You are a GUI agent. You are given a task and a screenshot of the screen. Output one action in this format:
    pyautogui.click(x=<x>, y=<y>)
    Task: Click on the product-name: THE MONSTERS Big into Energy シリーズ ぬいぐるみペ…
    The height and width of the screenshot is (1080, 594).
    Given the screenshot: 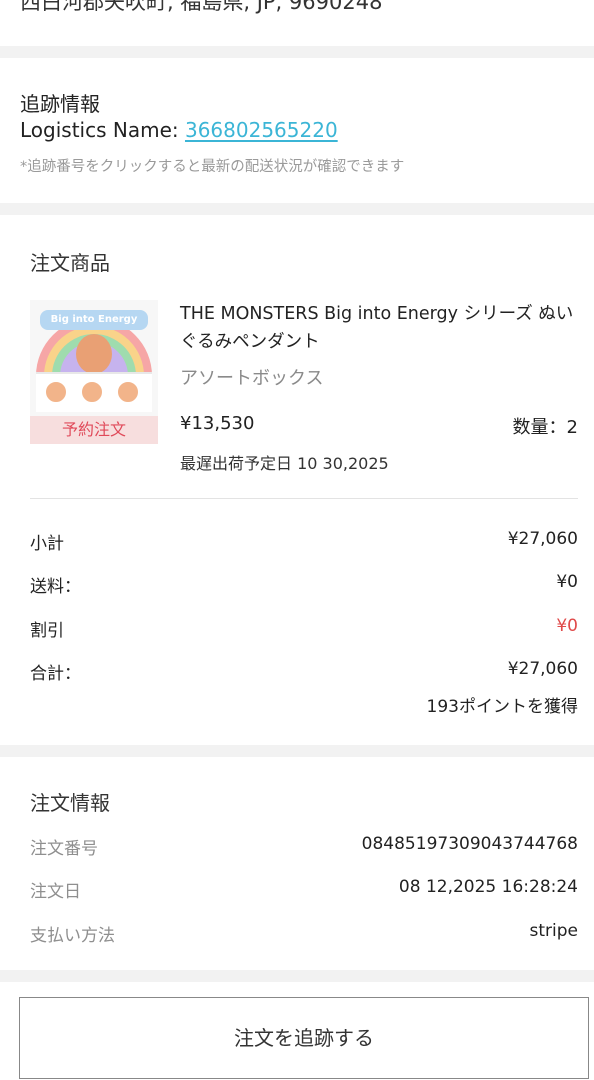 What is the action you would take?
    pyautogui.click(x=380, y=328)
    